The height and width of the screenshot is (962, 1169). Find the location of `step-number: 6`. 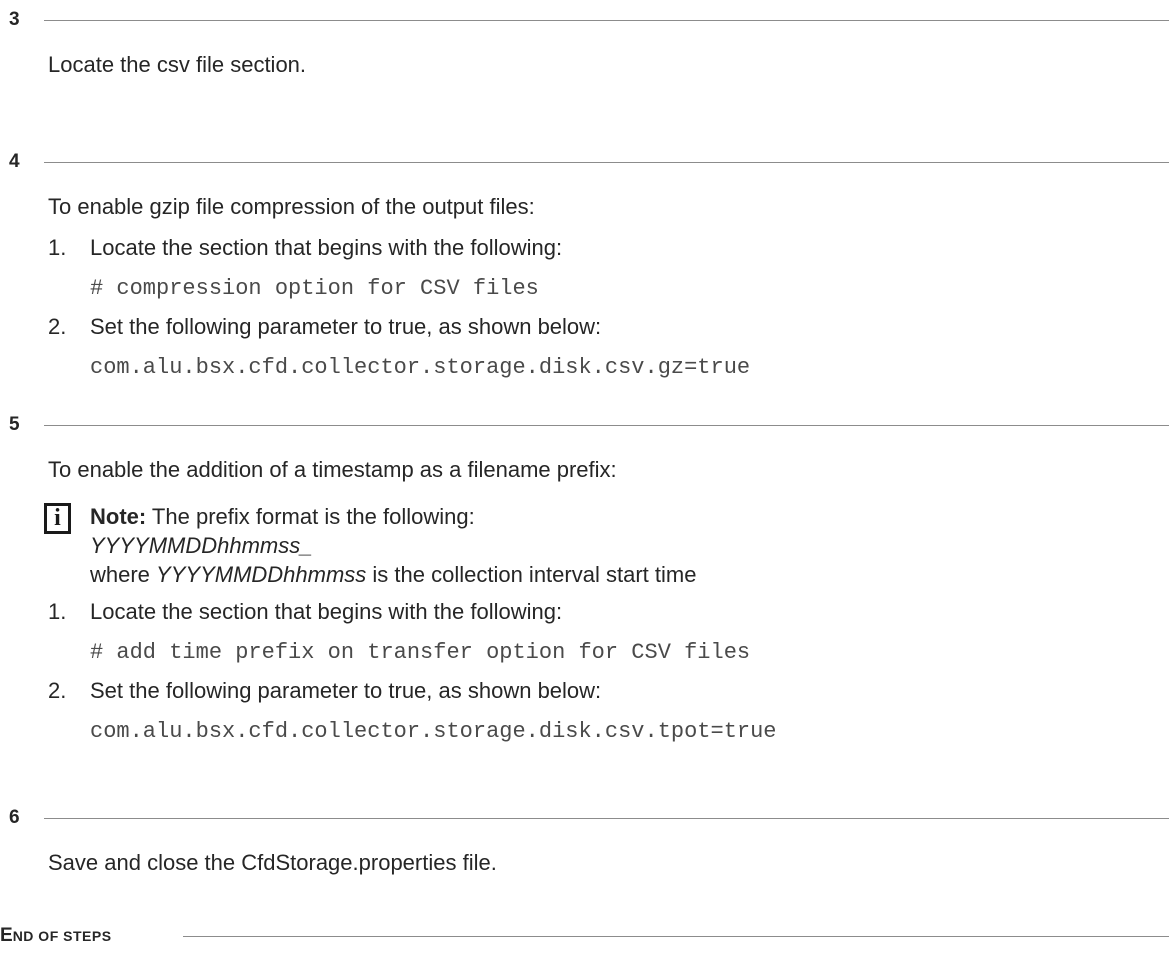

step-number: 6 is located at coordinates (14, 817).